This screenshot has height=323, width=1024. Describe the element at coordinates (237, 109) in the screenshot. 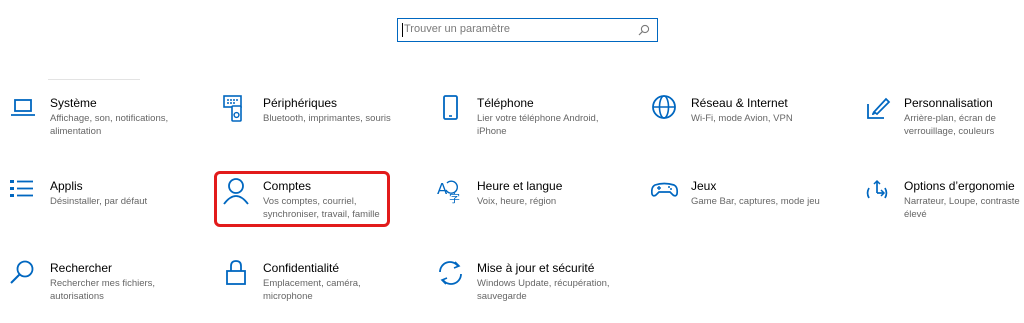

I see `devices-icon` at that location.